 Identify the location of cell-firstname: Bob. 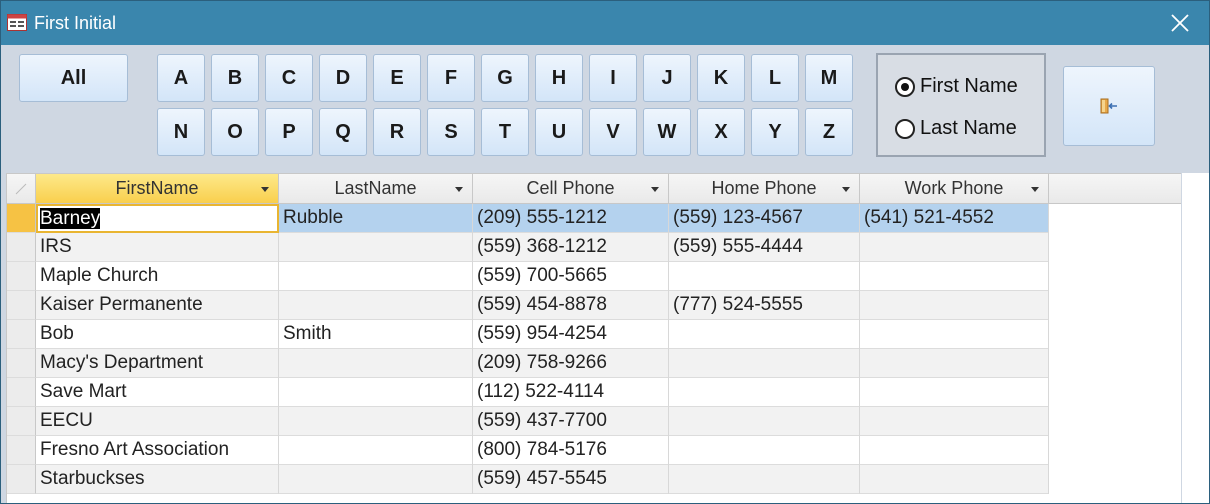
(157, 334).